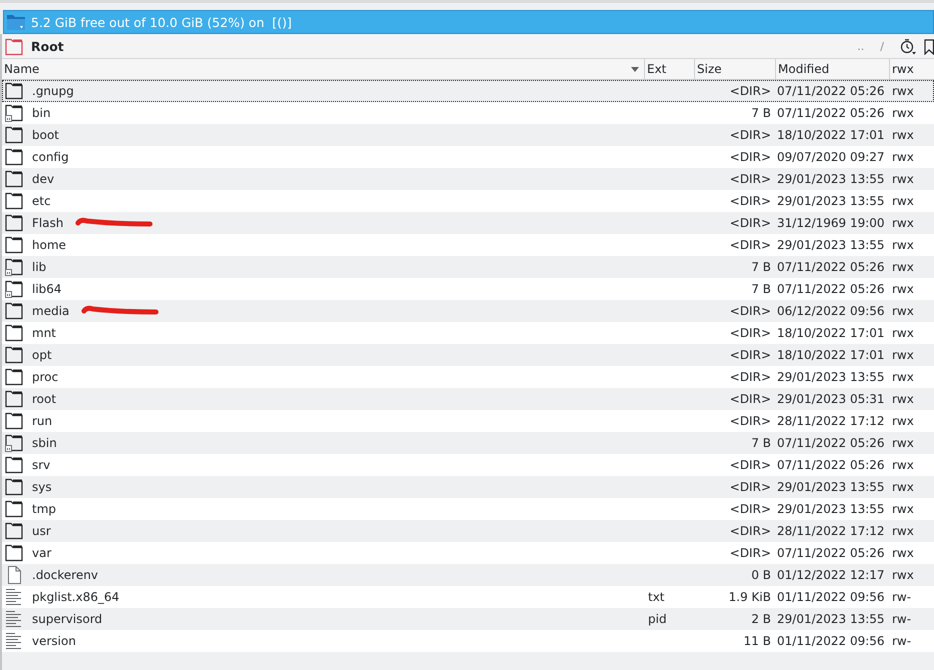 The image size is (934, 670). What do you see at coordinates (468, 641) in the screenshot?
I see `file-row: version 11 B 01/11/2022 09:56 rw-` at bounding box center [468, 641].